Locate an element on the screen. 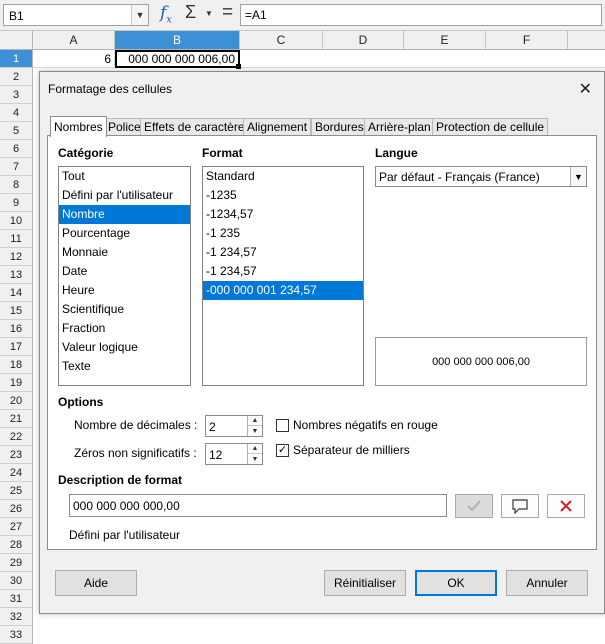 This screenshot has height=644, width=605. row-header: 24 is located at coordinates (16, 473).